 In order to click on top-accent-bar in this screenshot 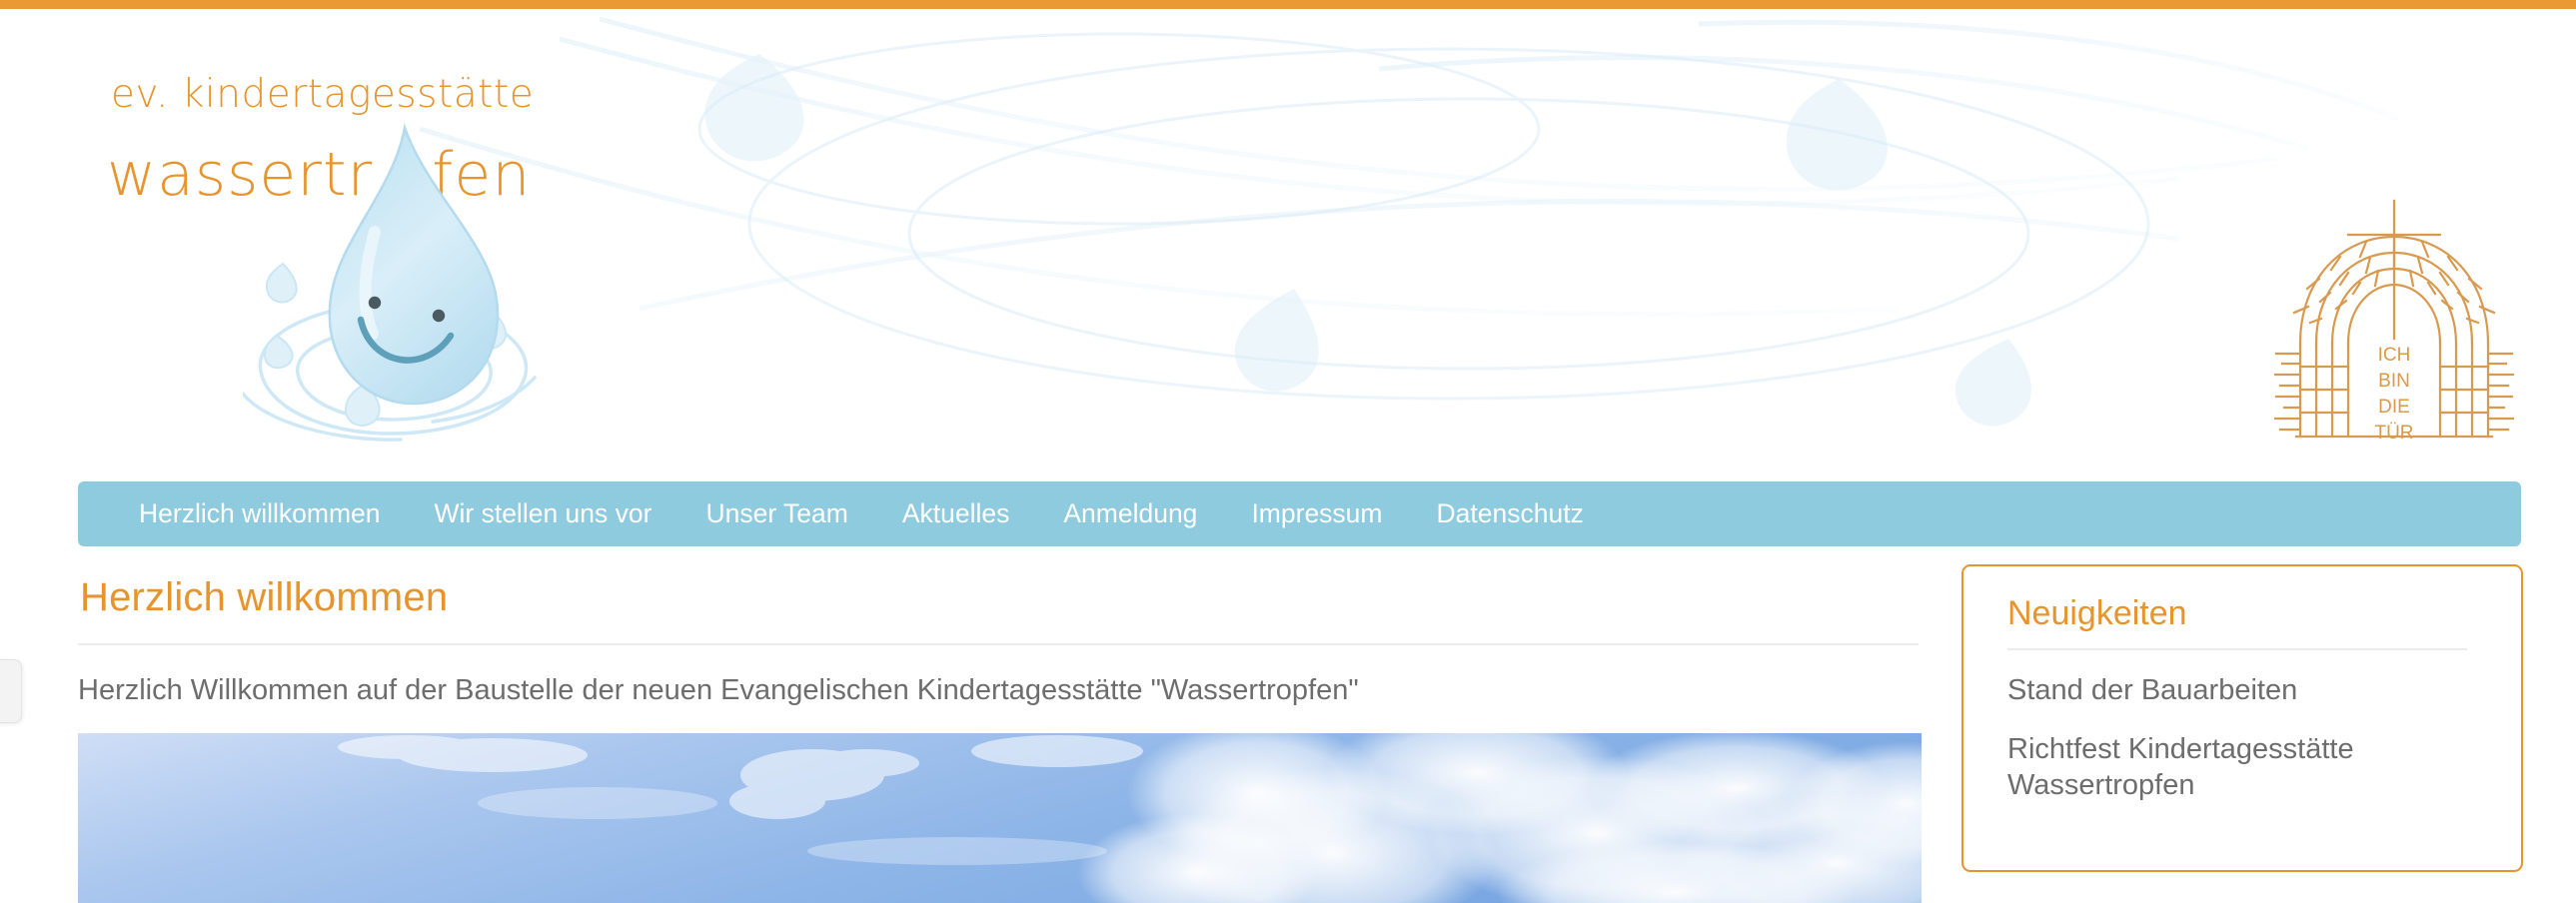, I will do `click(1288, 4)`.